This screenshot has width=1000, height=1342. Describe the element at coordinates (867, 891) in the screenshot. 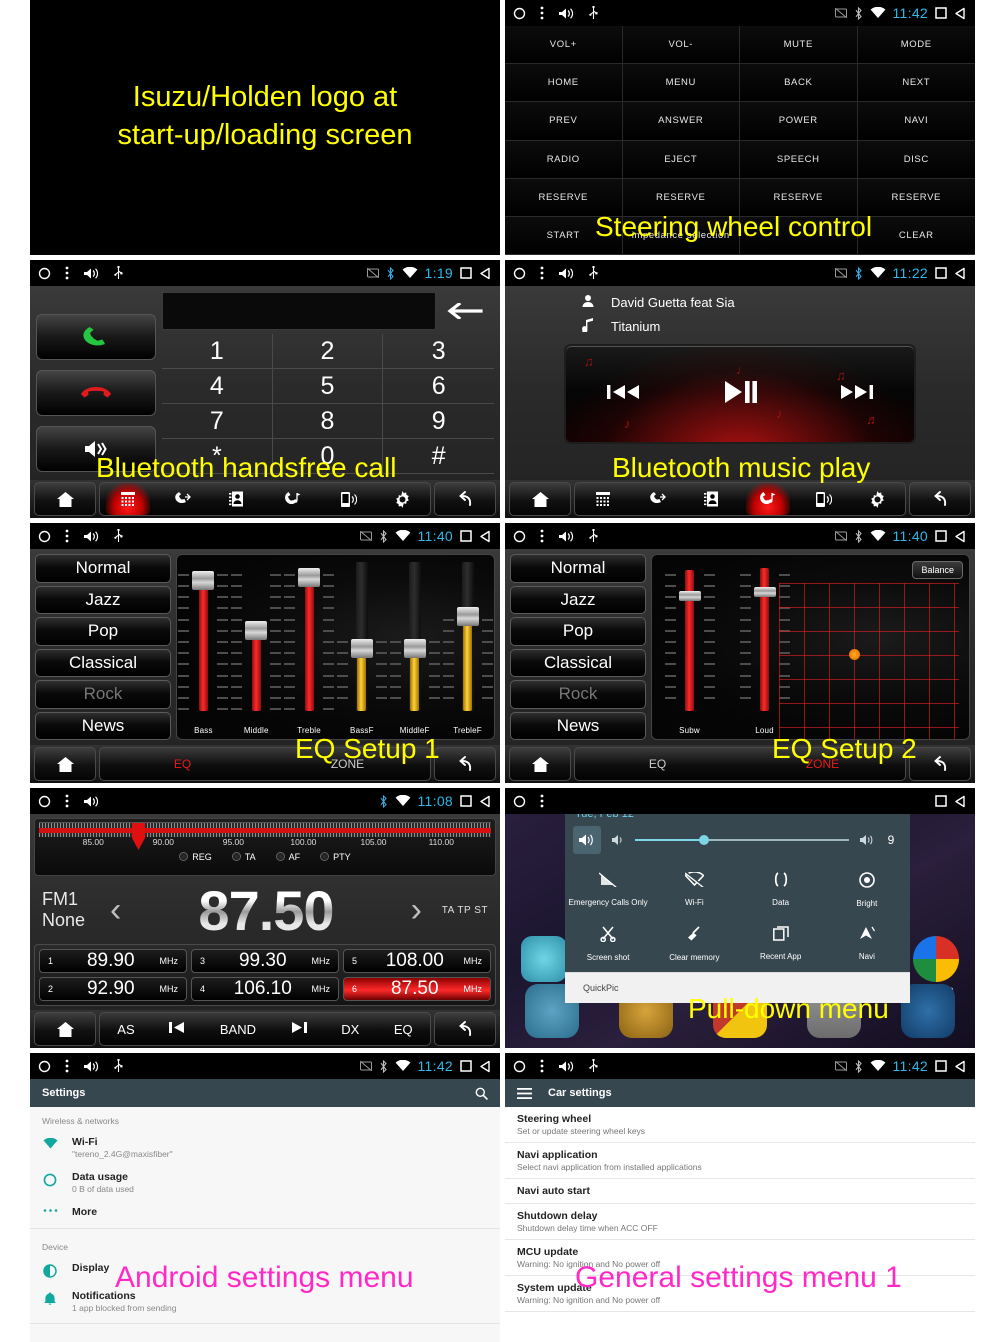

I see `tile-brightness: Bright` at that location.